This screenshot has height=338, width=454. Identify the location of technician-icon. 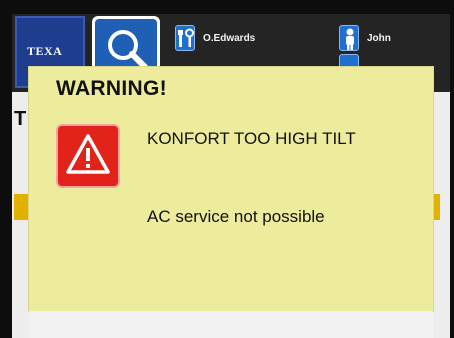
(185, 38).